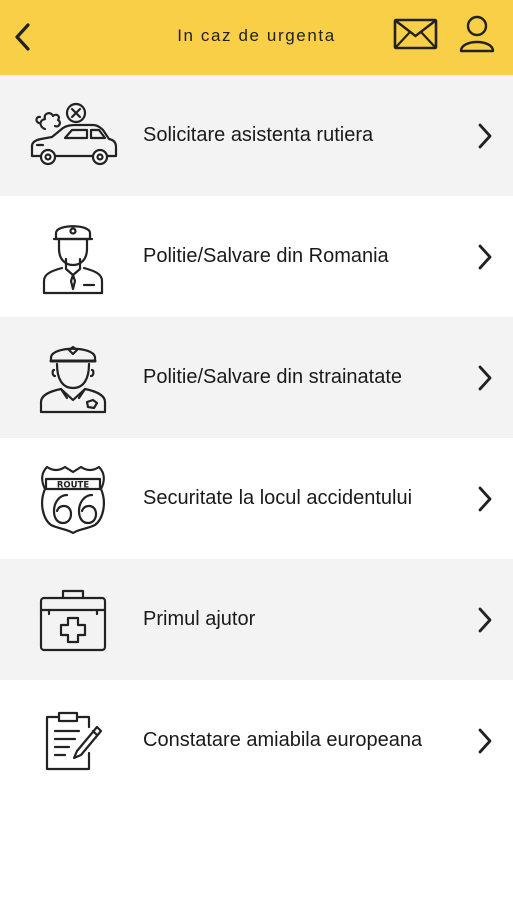 Image resolution: width=513 pixels, height=900 pixels. What do you see at coordinates (256, 37) in the screenshot?
I see `top-app-bar: In caz de urgenta` at bounding box center [256, 37].